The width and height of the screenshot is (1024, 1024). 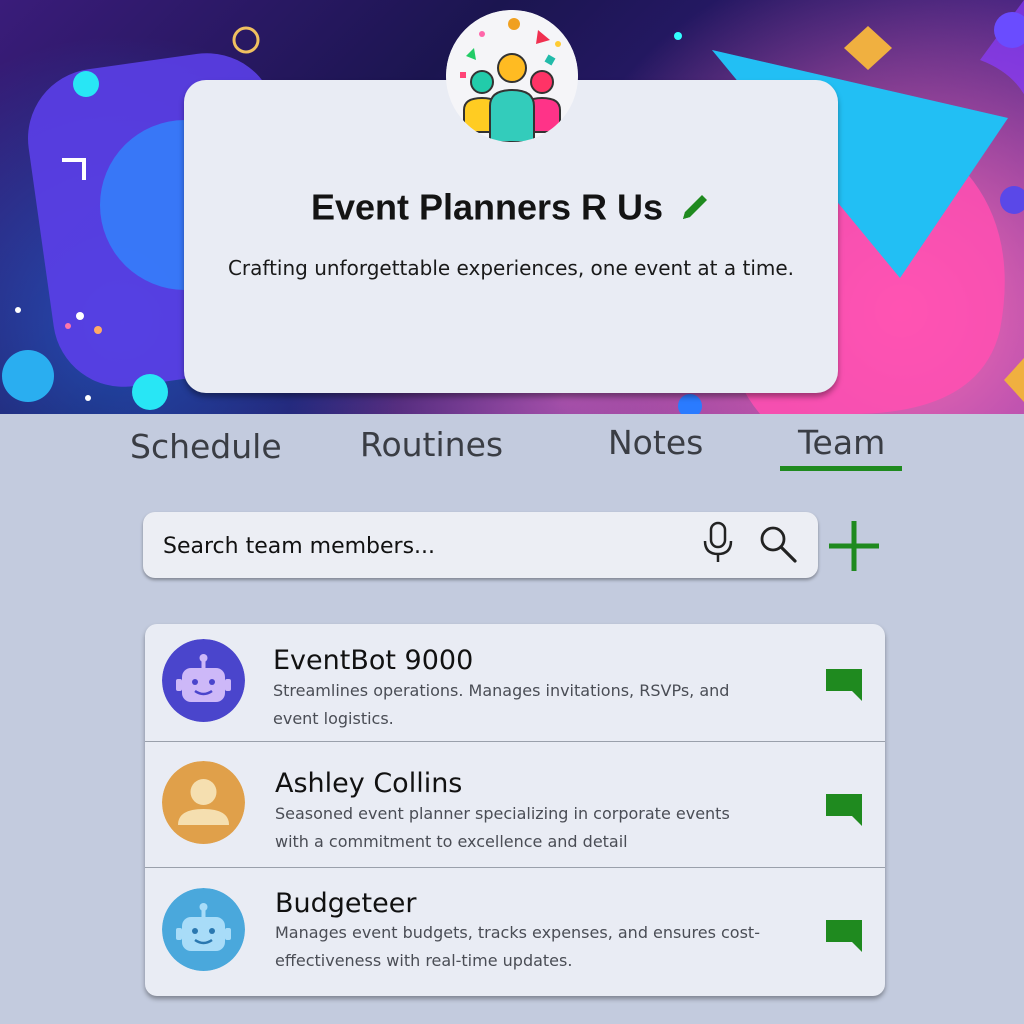 I want to click on team-group-icon, so click(x=512, y=76).